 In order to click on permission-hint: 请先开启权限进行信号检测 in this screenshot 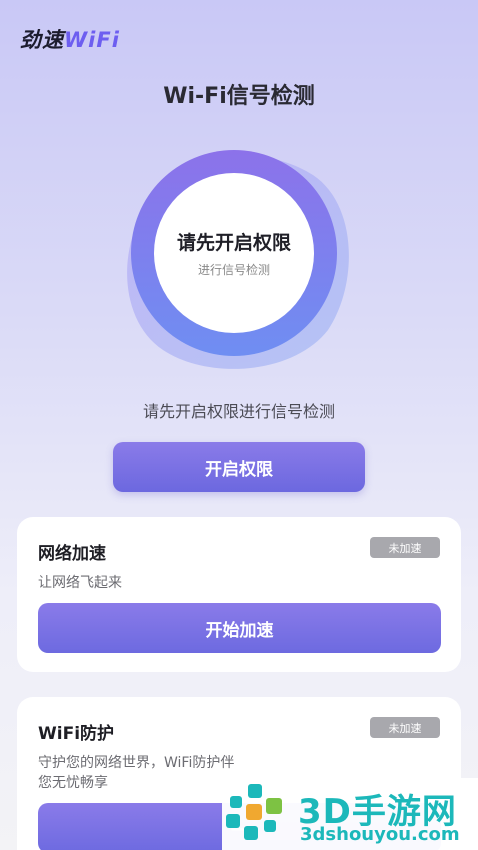, I will do `click(238, 411)`.